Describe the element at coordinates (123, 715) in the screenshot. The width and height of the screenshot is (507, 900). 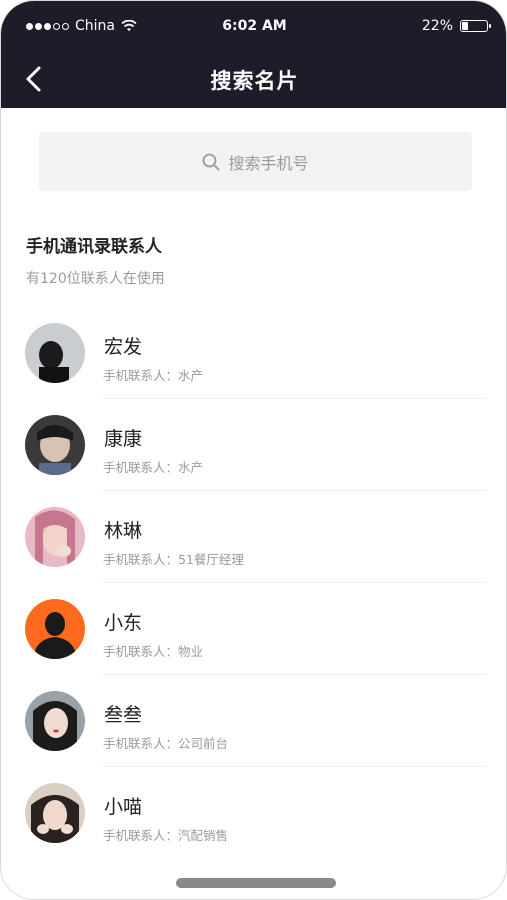
I see `contact-name: 叁叁` at that location.